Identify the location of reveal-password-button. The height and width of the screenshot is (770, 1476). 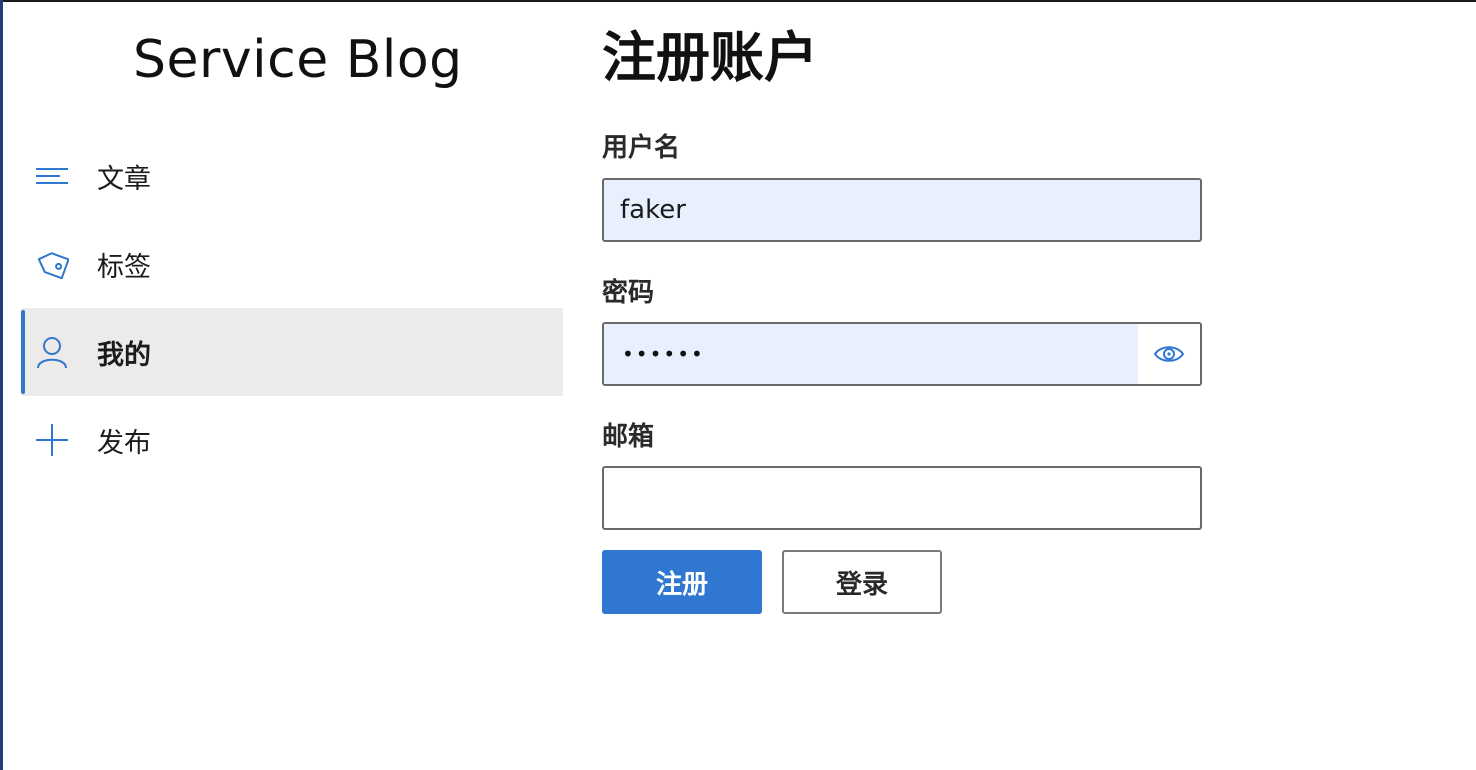
(1169, 354).